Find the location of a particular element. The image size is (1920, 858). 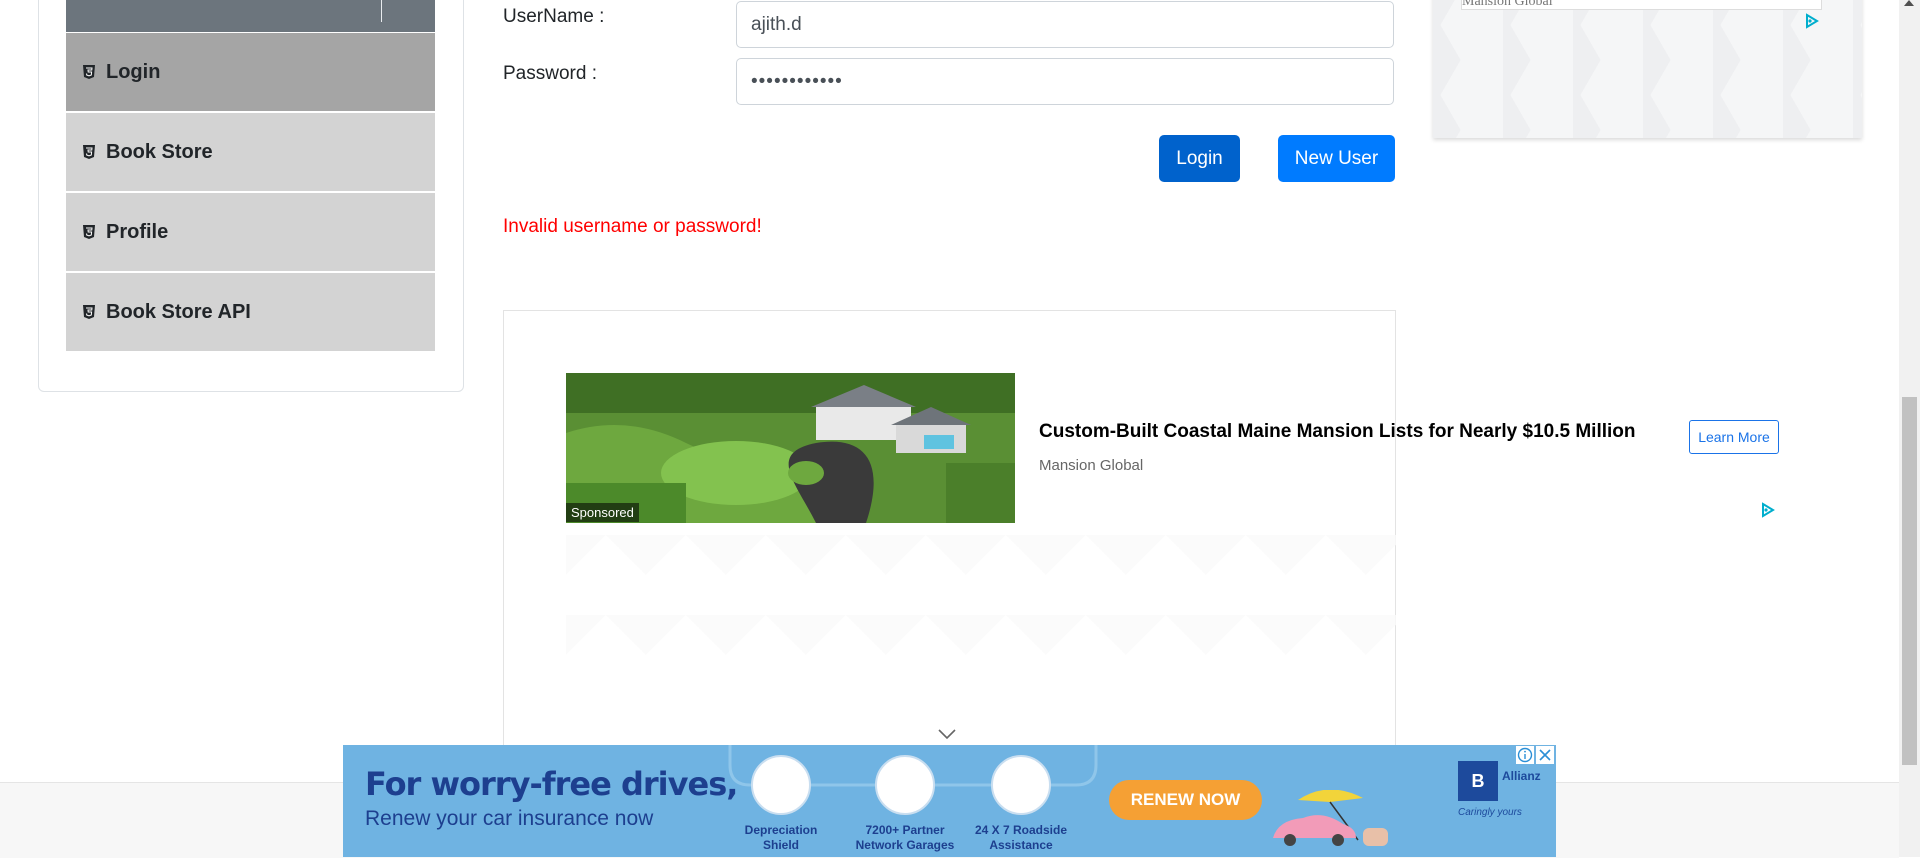

feature-depreciation-shield: Depreciation Shield is located at coordinates (781, 804).